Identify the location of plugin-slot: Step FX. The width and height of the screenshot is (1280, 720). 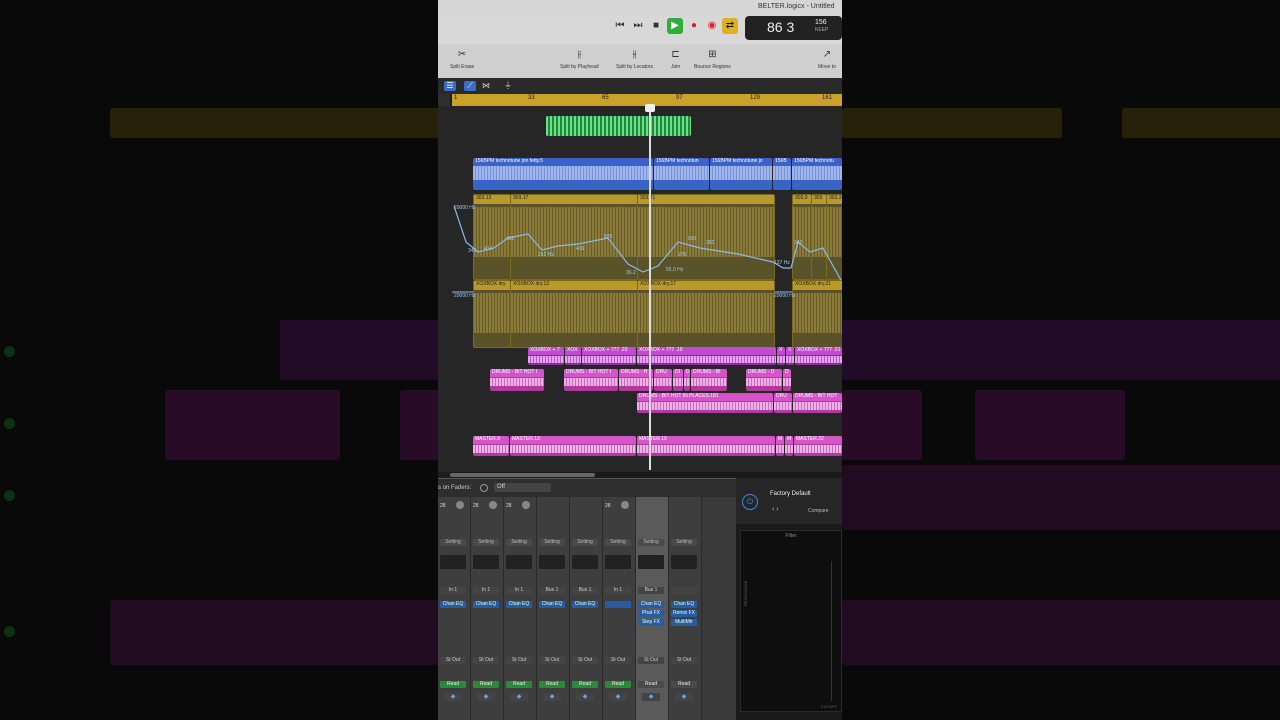
(651, 622).